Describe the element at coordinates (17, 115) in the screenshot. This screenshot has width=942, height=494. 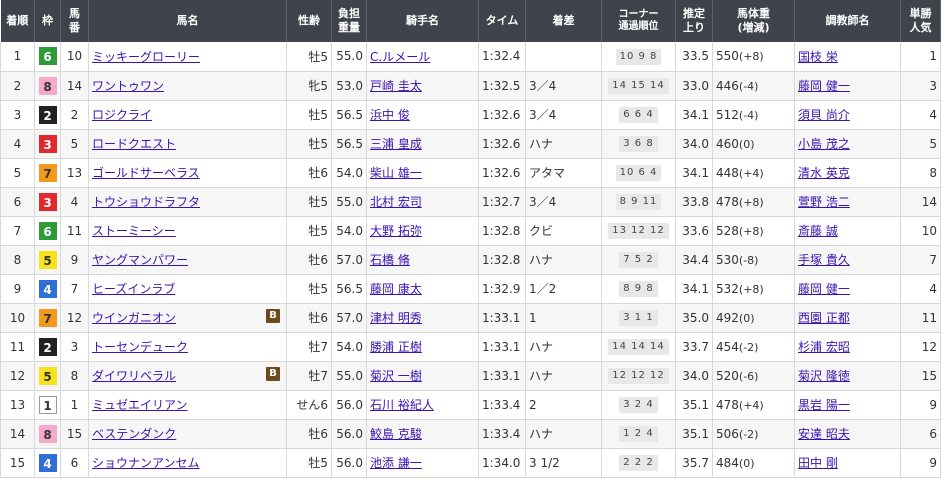
I see `rank-cell: 3` at that location.